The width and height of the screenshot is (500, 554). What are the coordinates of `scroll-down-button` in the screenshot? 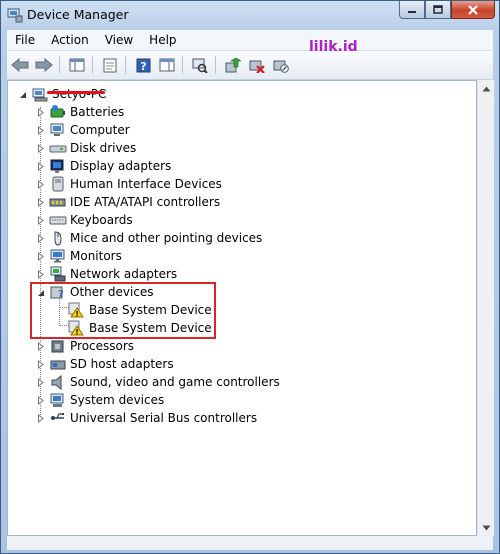 It's located at (486, 527).